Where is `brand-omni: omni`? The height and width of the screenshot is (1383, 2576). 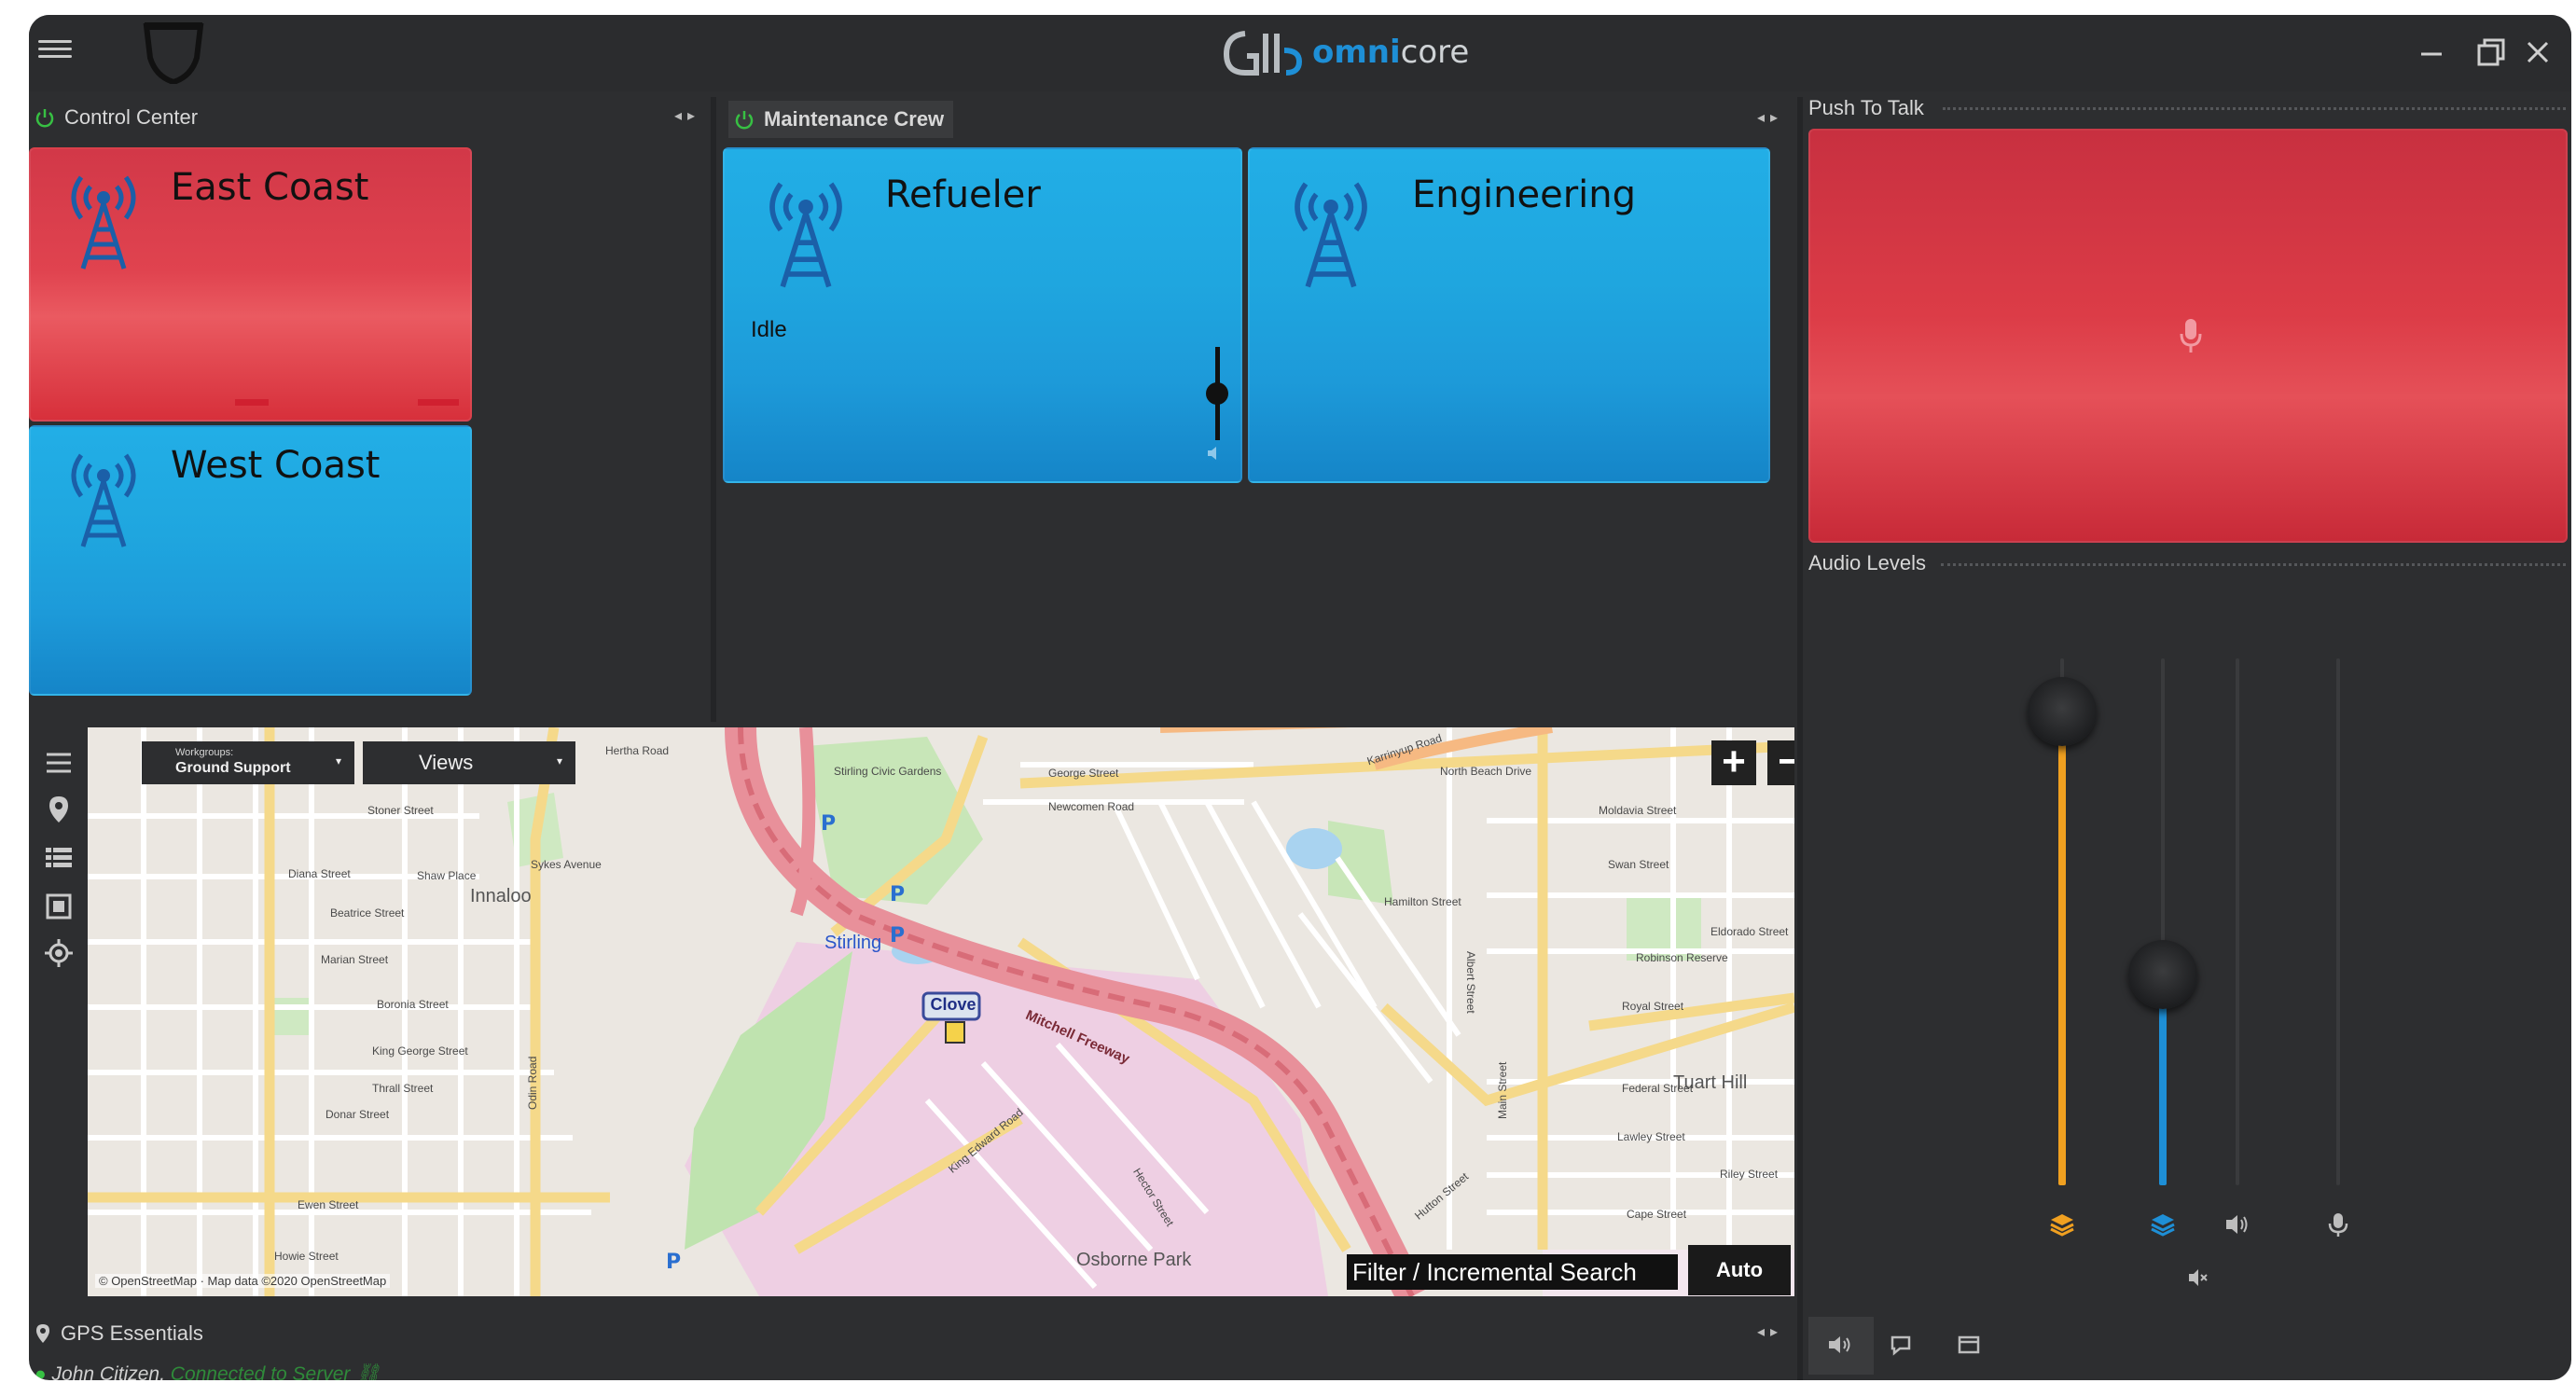 brand-omni: omni is located at coordinates (1356, 52).